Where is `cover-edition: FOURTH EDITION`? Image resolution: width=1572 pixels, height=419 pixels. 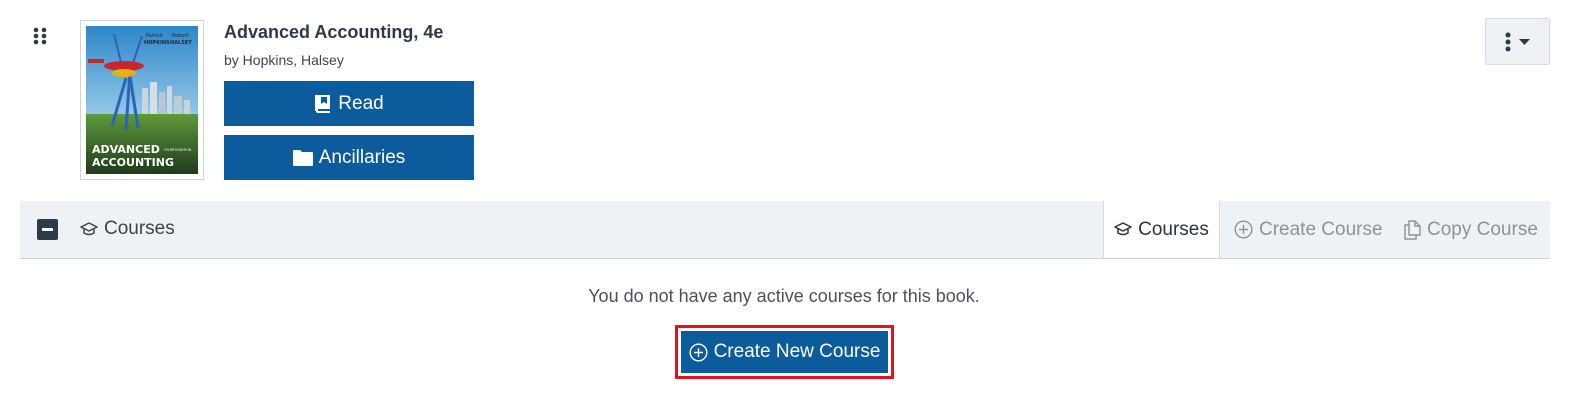 cover-edition: FOURTH EDITION is located at coordinates (178, 150).